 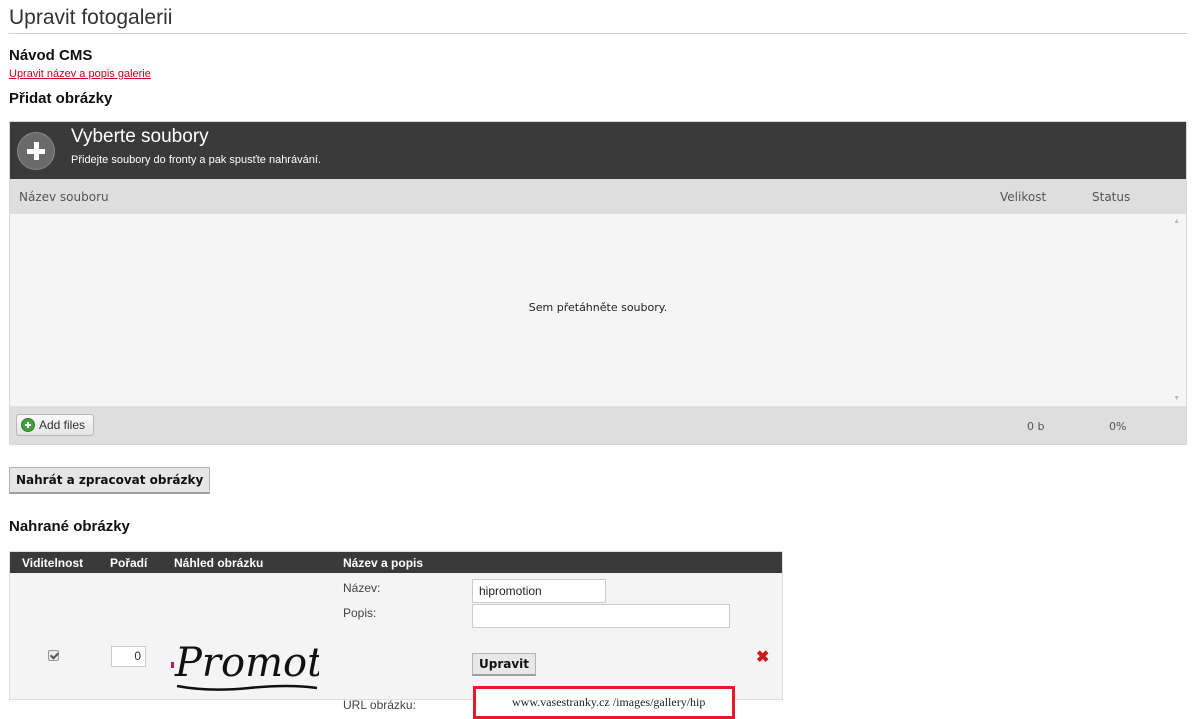 I want to click on total-percent: 0%, so click(x=1118, y=426).